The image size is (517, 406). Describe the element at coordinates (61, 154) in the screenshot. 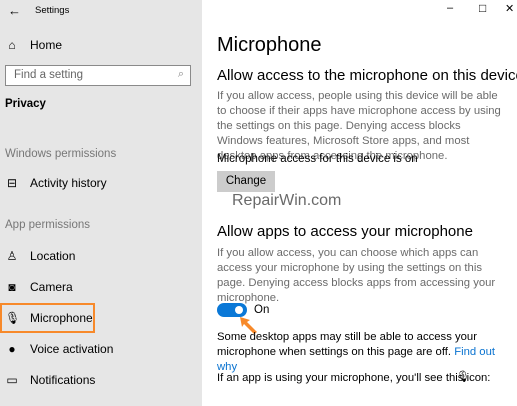

I see `windows-permissions-header: Windows permissions` at that location.